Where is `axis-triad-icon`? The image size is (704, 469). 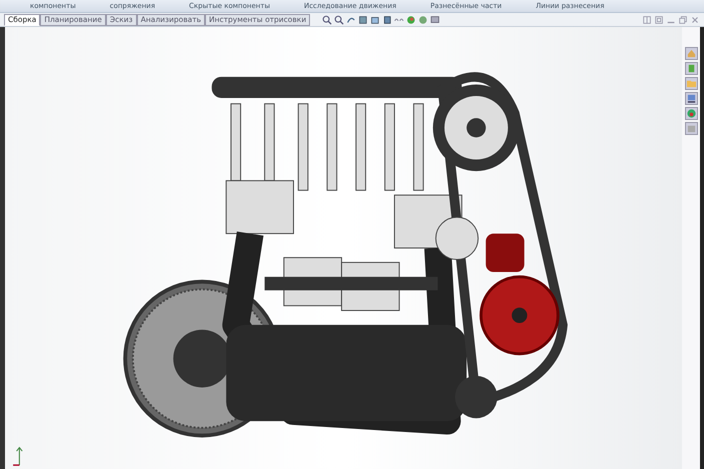 axis-triad-icon is located at coordinates (18, 456).